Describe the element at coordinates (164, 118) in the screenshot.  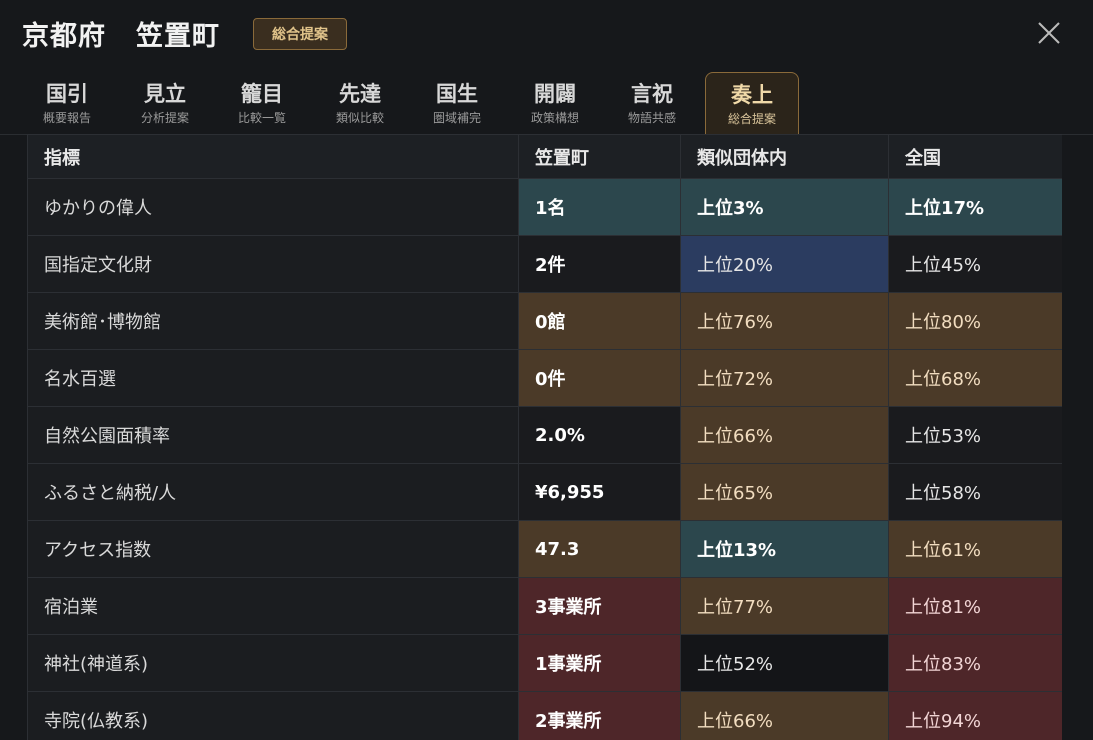
I see `tab-subtitle: 分析提案` at that location.